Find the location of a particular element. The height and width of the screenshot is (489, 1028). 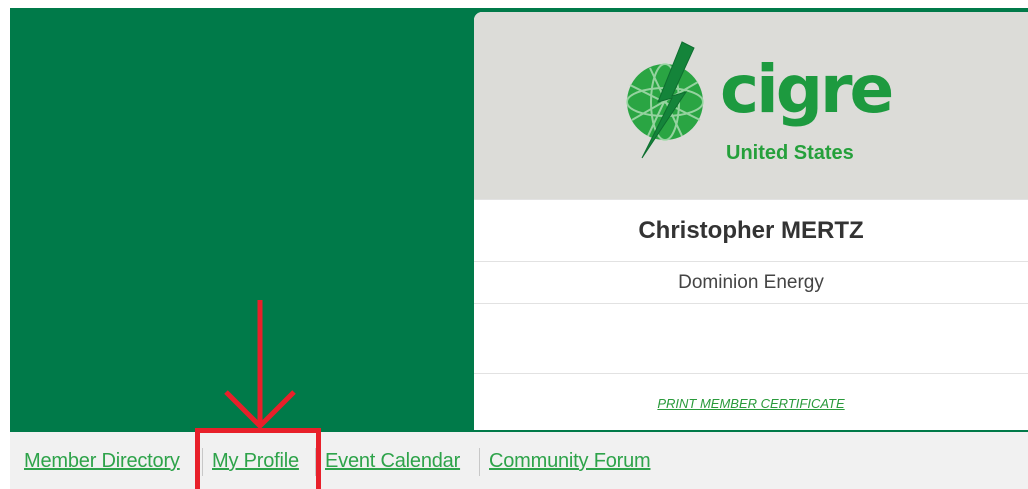

nav-separator is located at coordinates (479, 462).